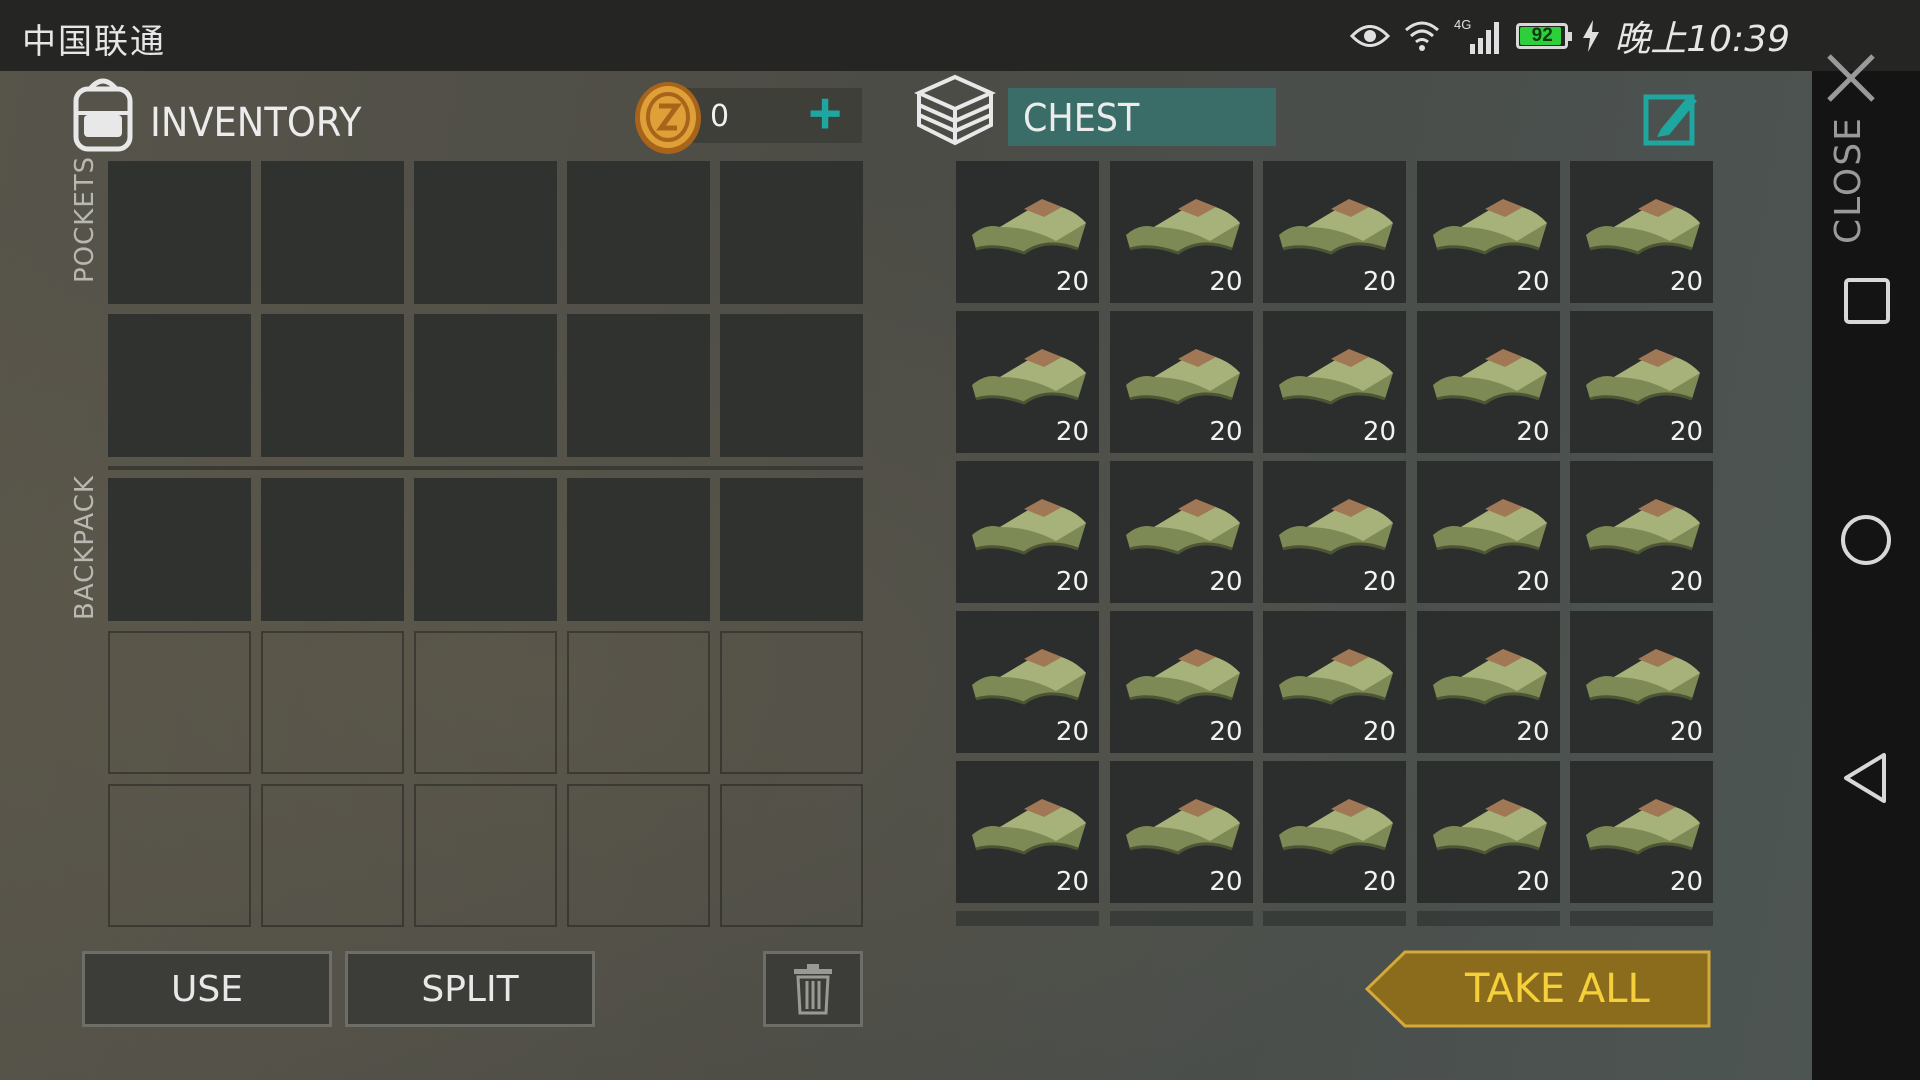 The height and width of the screenshot is (1080, 1920). Describe the element at coordinates (470, 989) in the screenshot. I see `split-button: SPLIT` at that location.